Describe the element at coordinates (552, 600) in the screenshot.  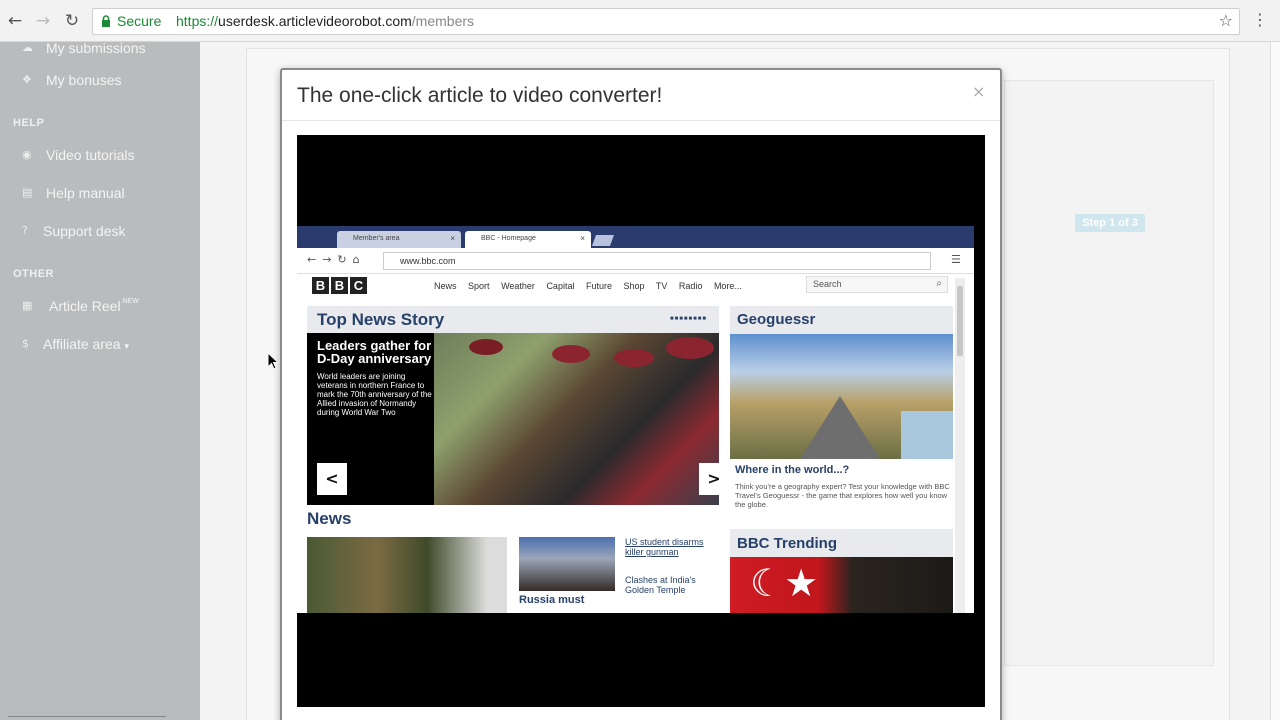
I see `news-subheadline: Russia must` at that location.